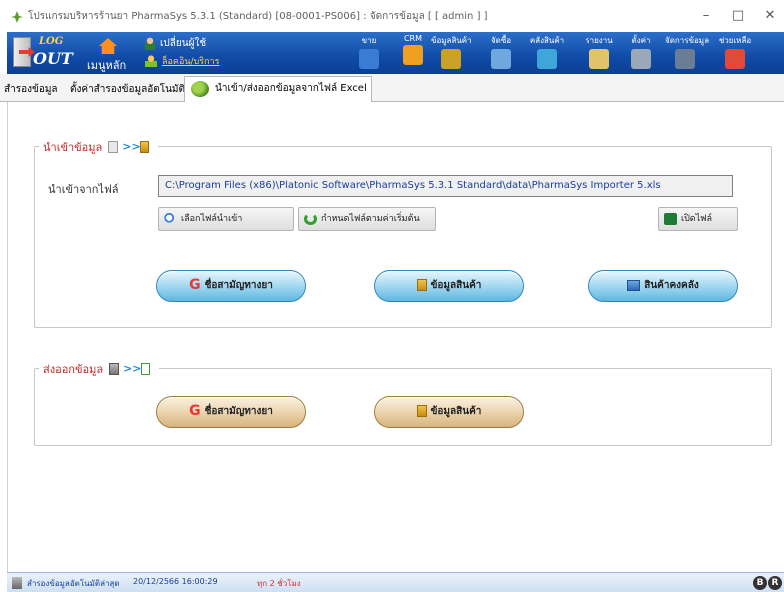  What do you see at coordinates (456, 285) in the screenshot?
I see `import-product-label: ข้อมูลสินค้า` at bounding box center [456, 285].